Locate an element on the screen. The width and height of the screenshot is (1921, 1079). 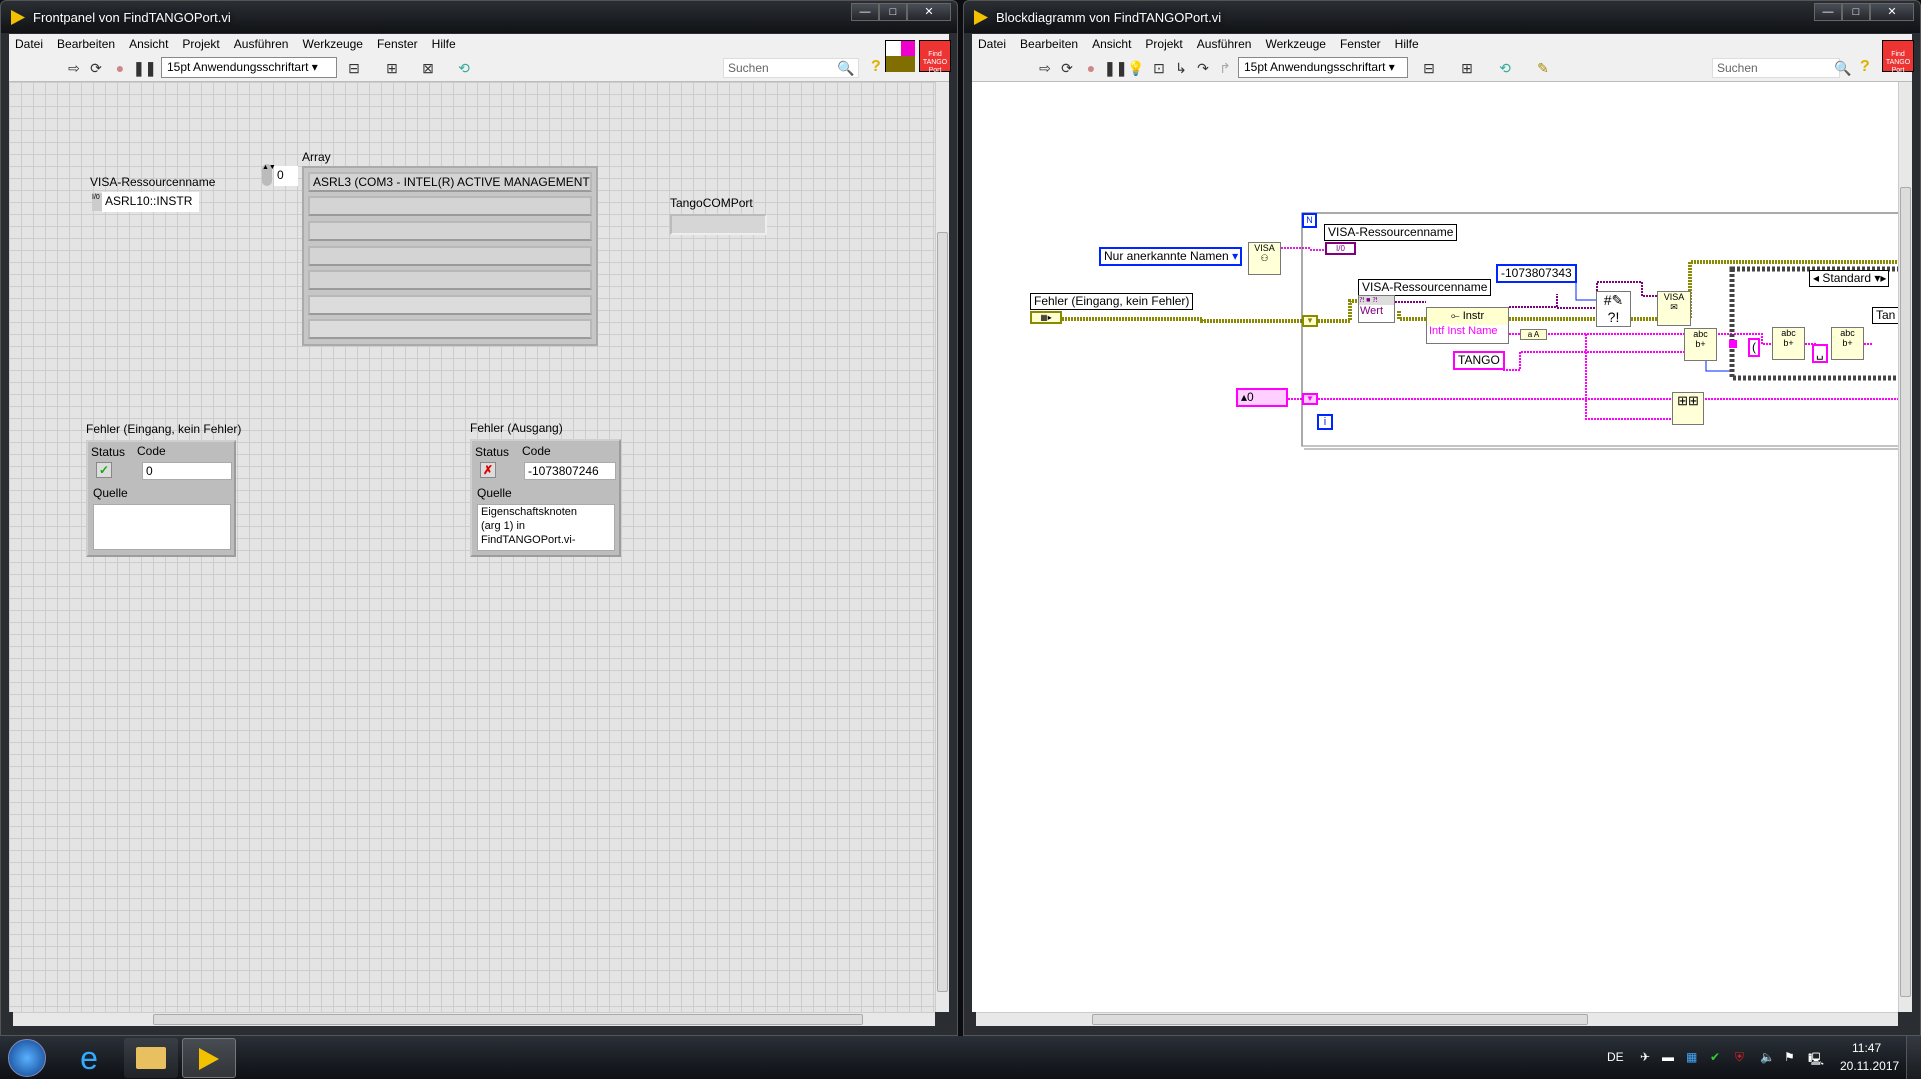
tango-string-constant: TANGO is located at coordinates (1479, 360).